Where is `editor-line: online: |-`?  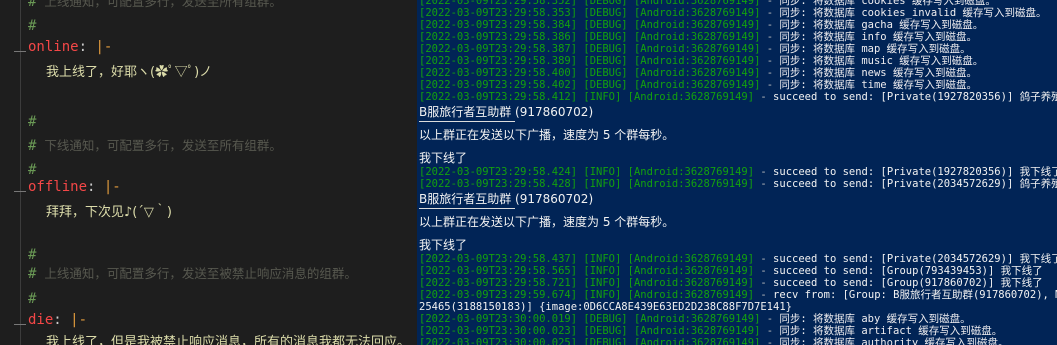 editor-line: online: |- is located at coordinates (222, 47).